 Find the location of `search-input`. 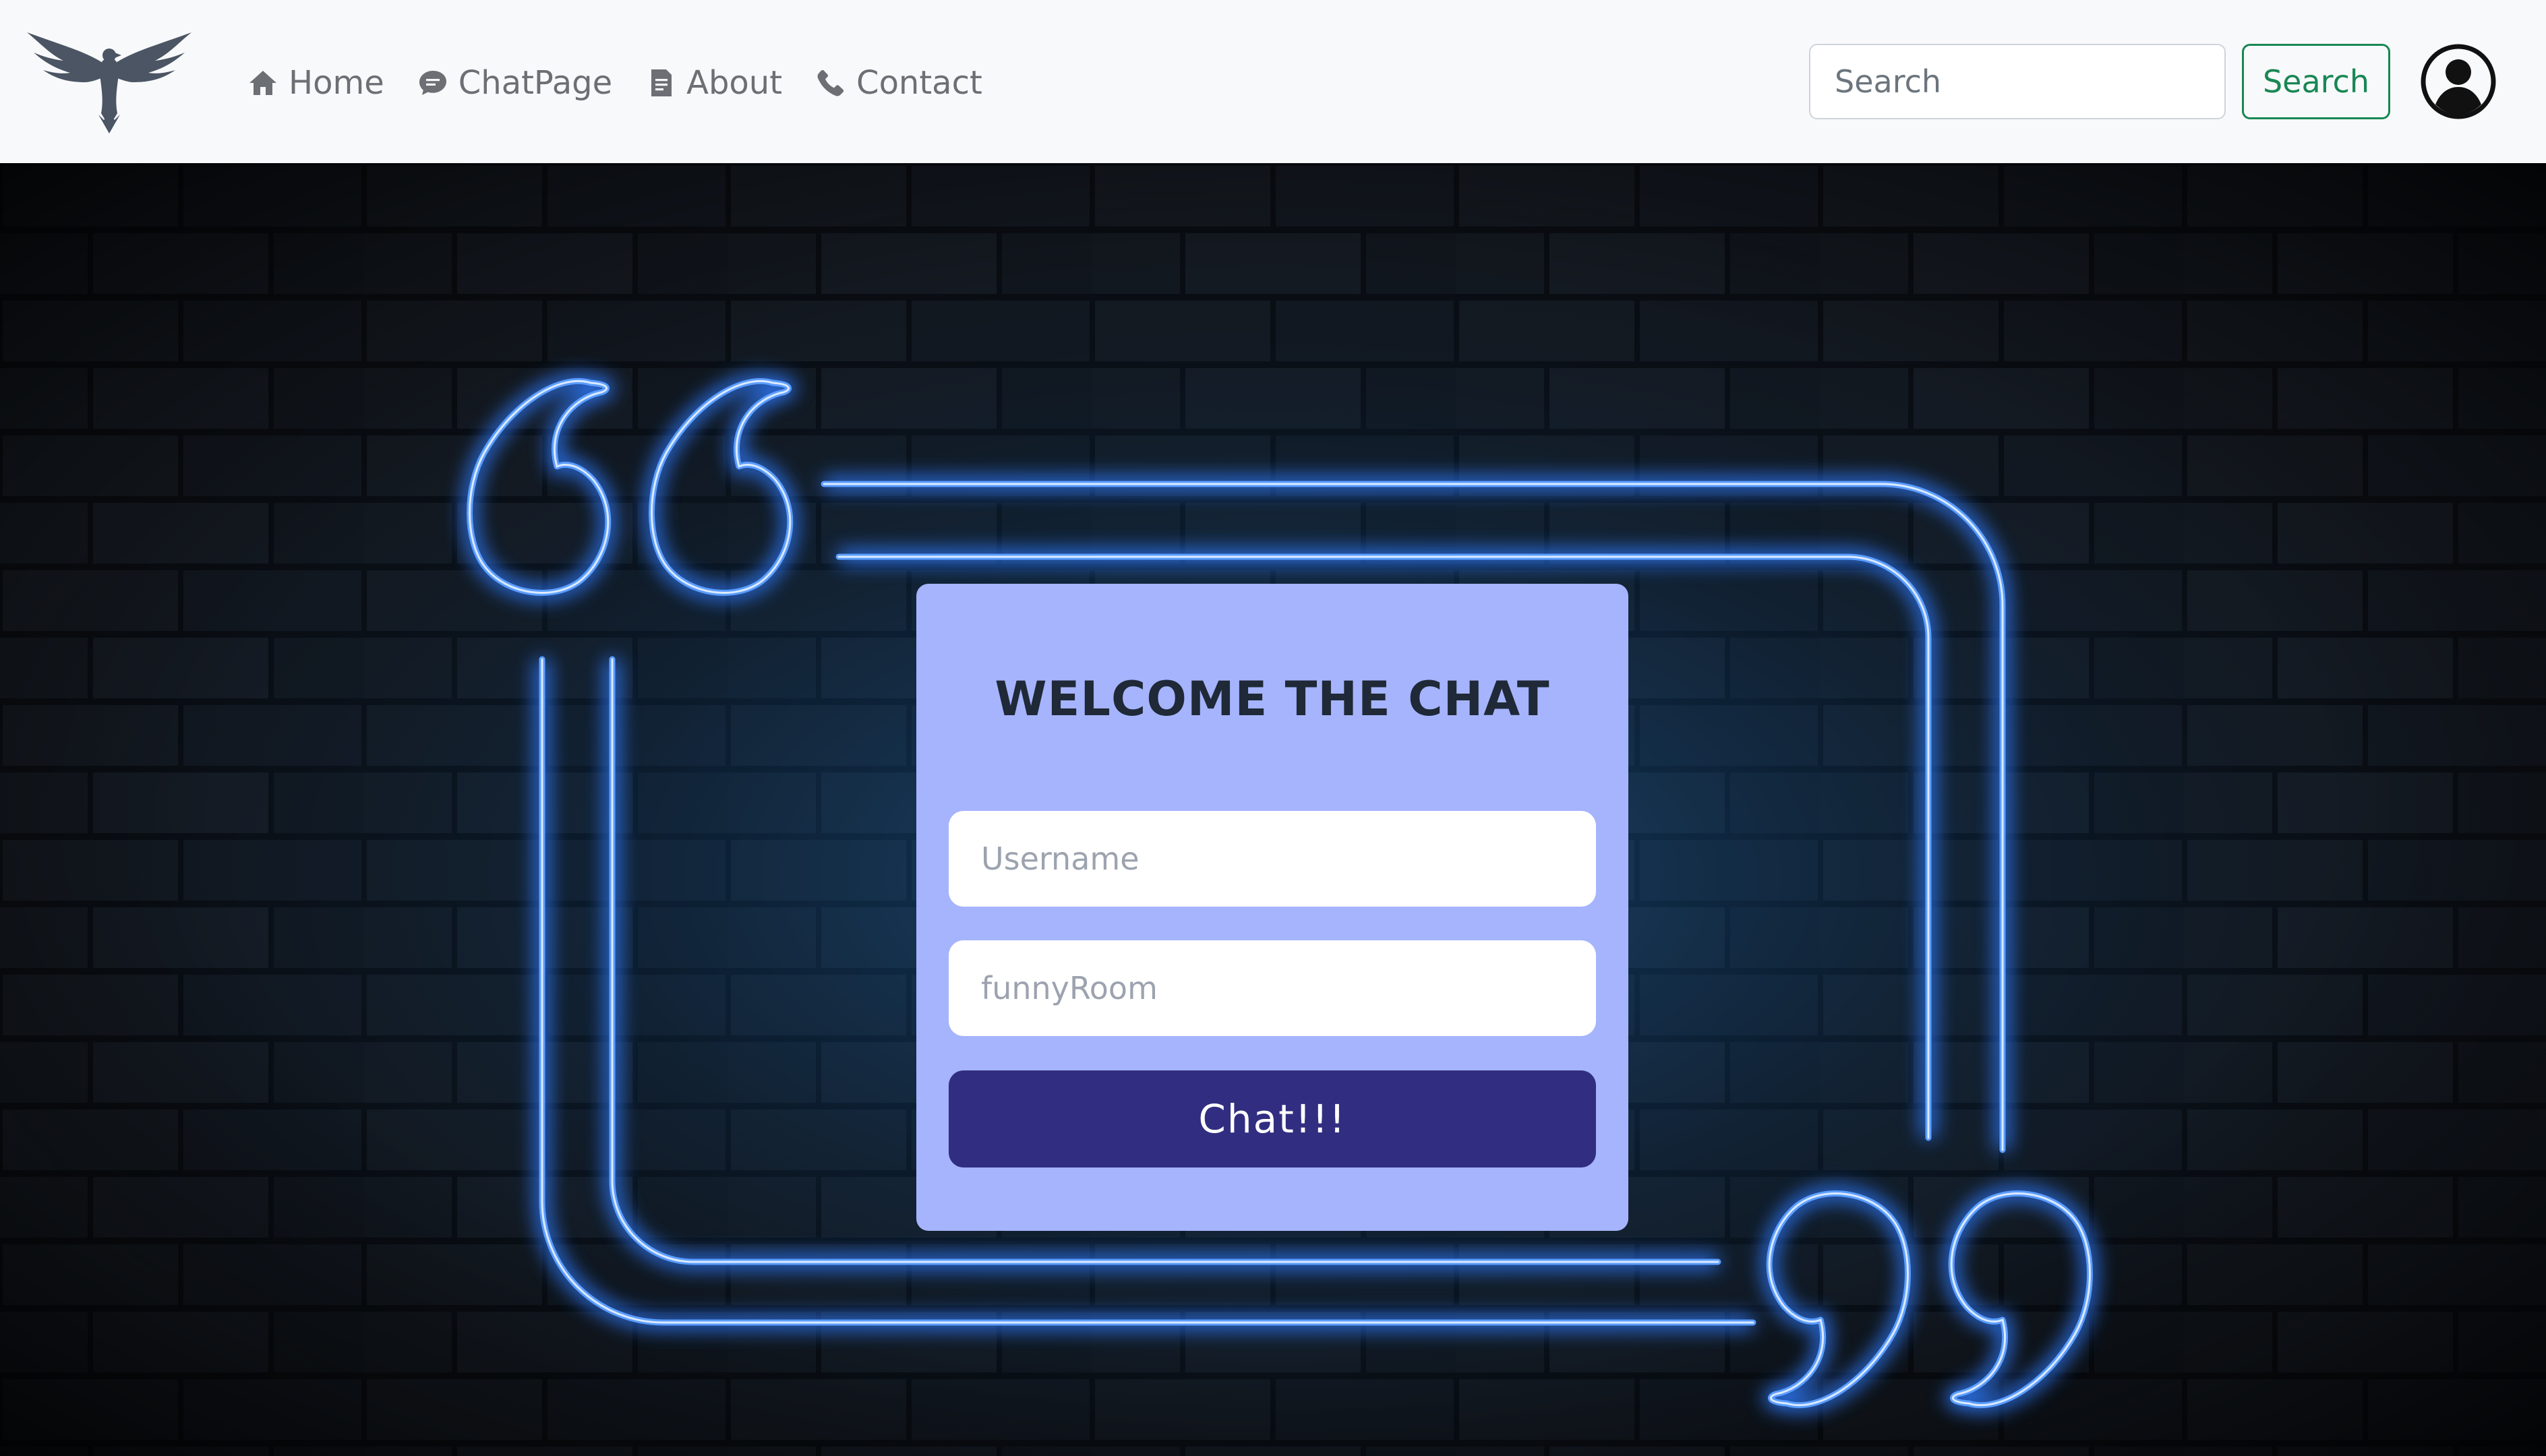

search-input is located at coordinates (2018, 81).